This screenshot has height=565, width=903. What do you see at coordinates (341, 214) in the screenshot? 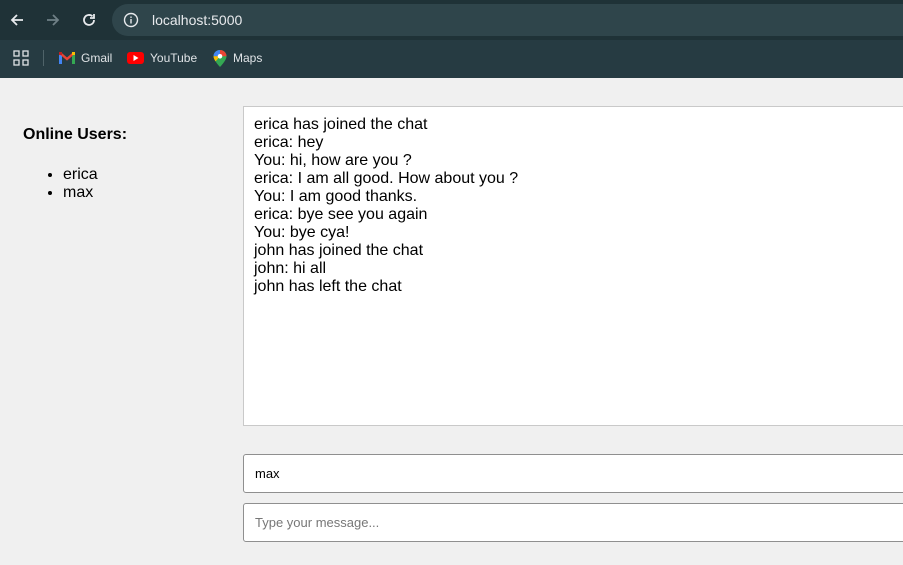
I see `chat-message: erica: bye see you again` at bounding box center [341, 214].